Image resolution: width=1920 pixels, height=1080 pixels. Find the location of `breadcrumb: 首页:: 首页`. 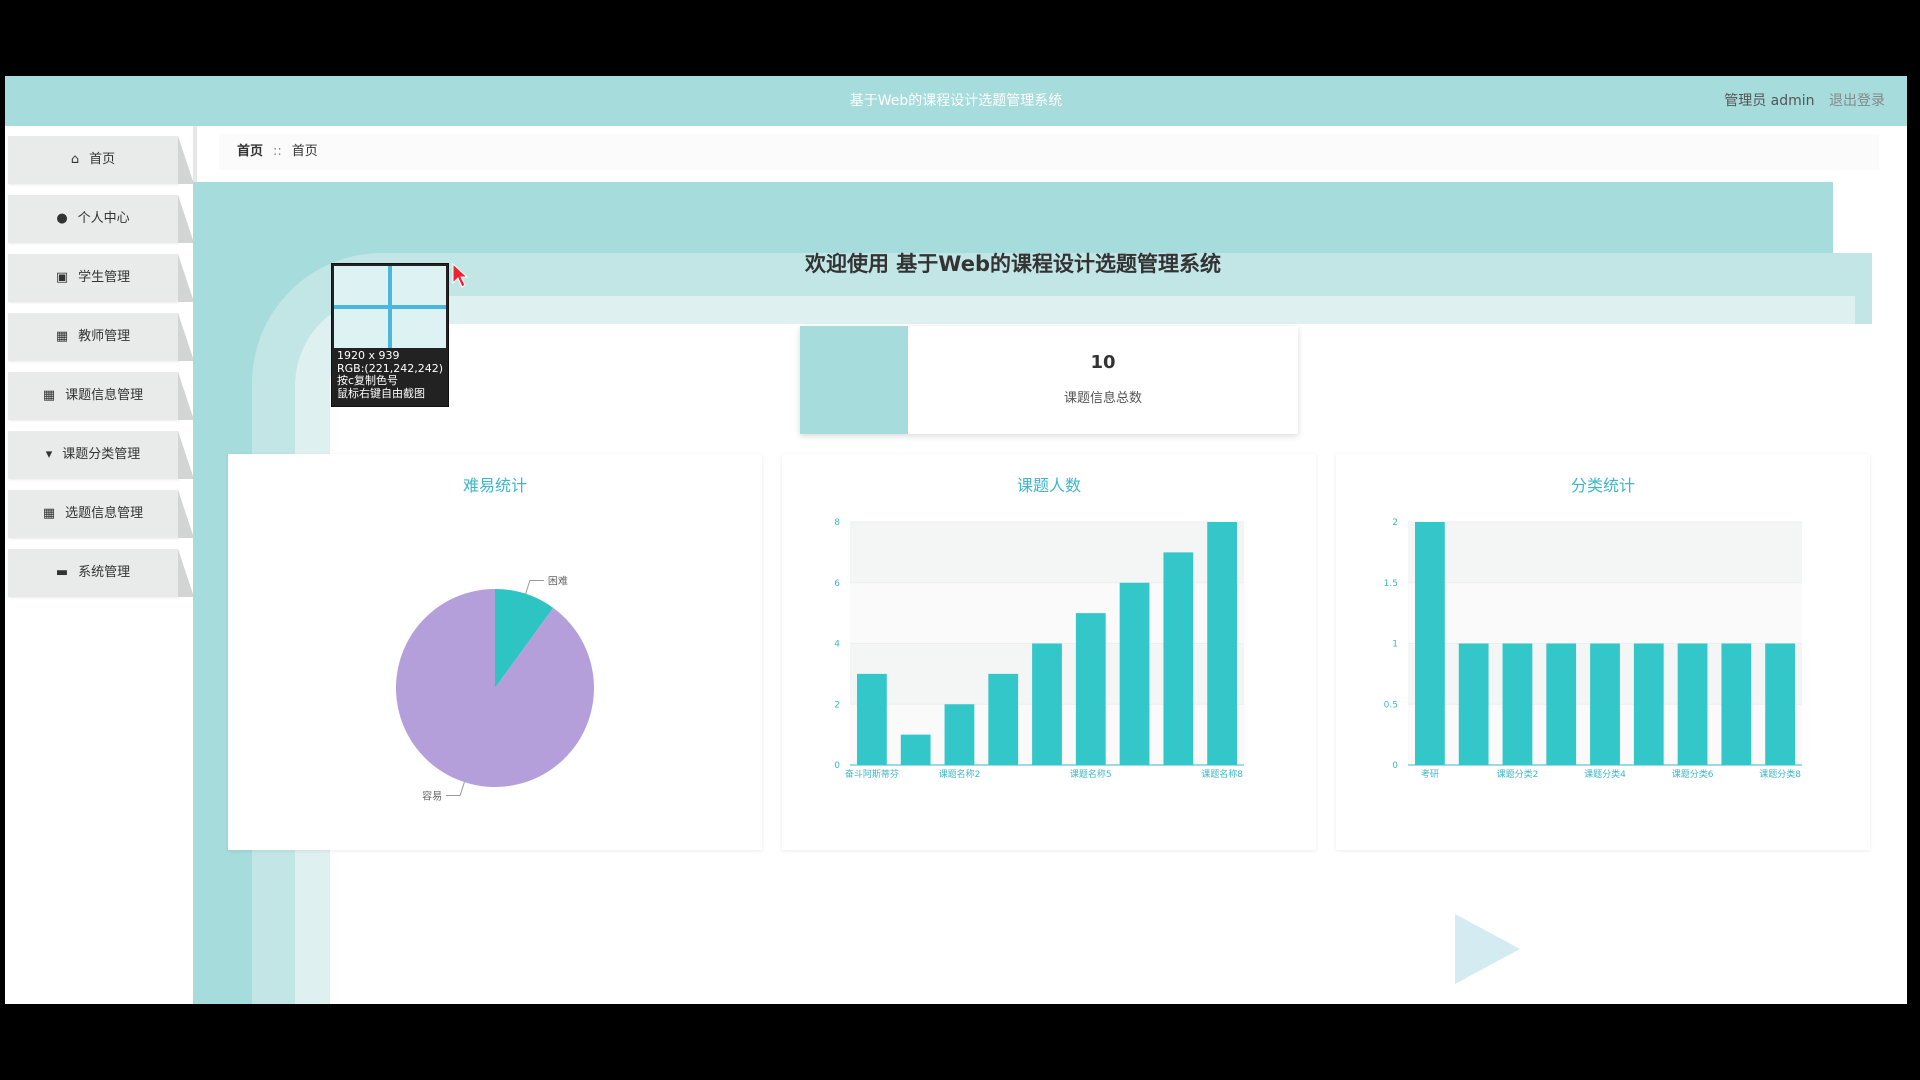

breadcrumb: 首页:: 首页 is located at coordinates (1049, 152).